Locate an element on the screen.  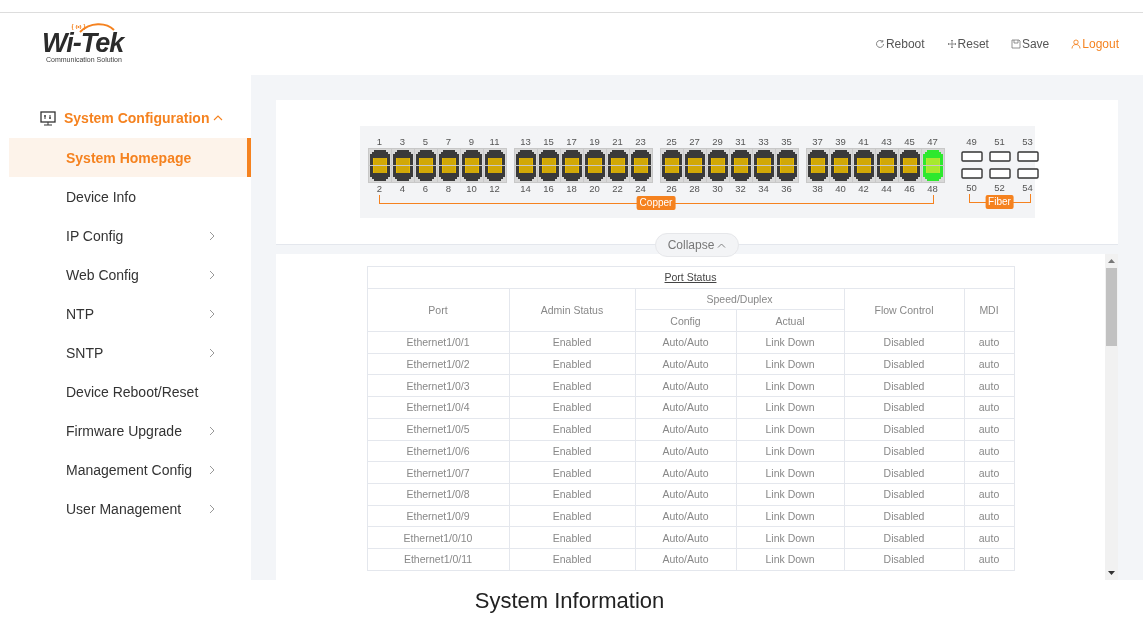
reset-button: Reset is located at coordinates (967, 44).